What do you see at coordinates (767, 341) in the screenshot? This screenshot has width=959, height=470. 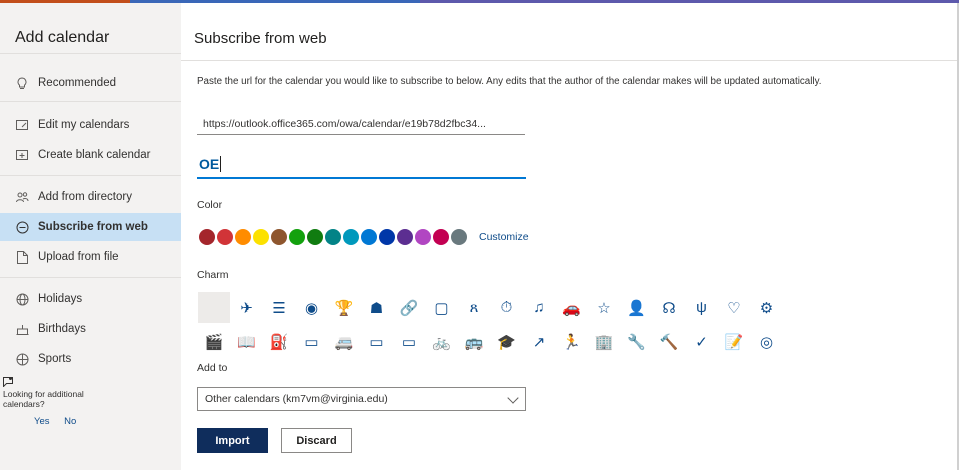 I see `charm-icon: ◎` at bounding box center [767, 341].